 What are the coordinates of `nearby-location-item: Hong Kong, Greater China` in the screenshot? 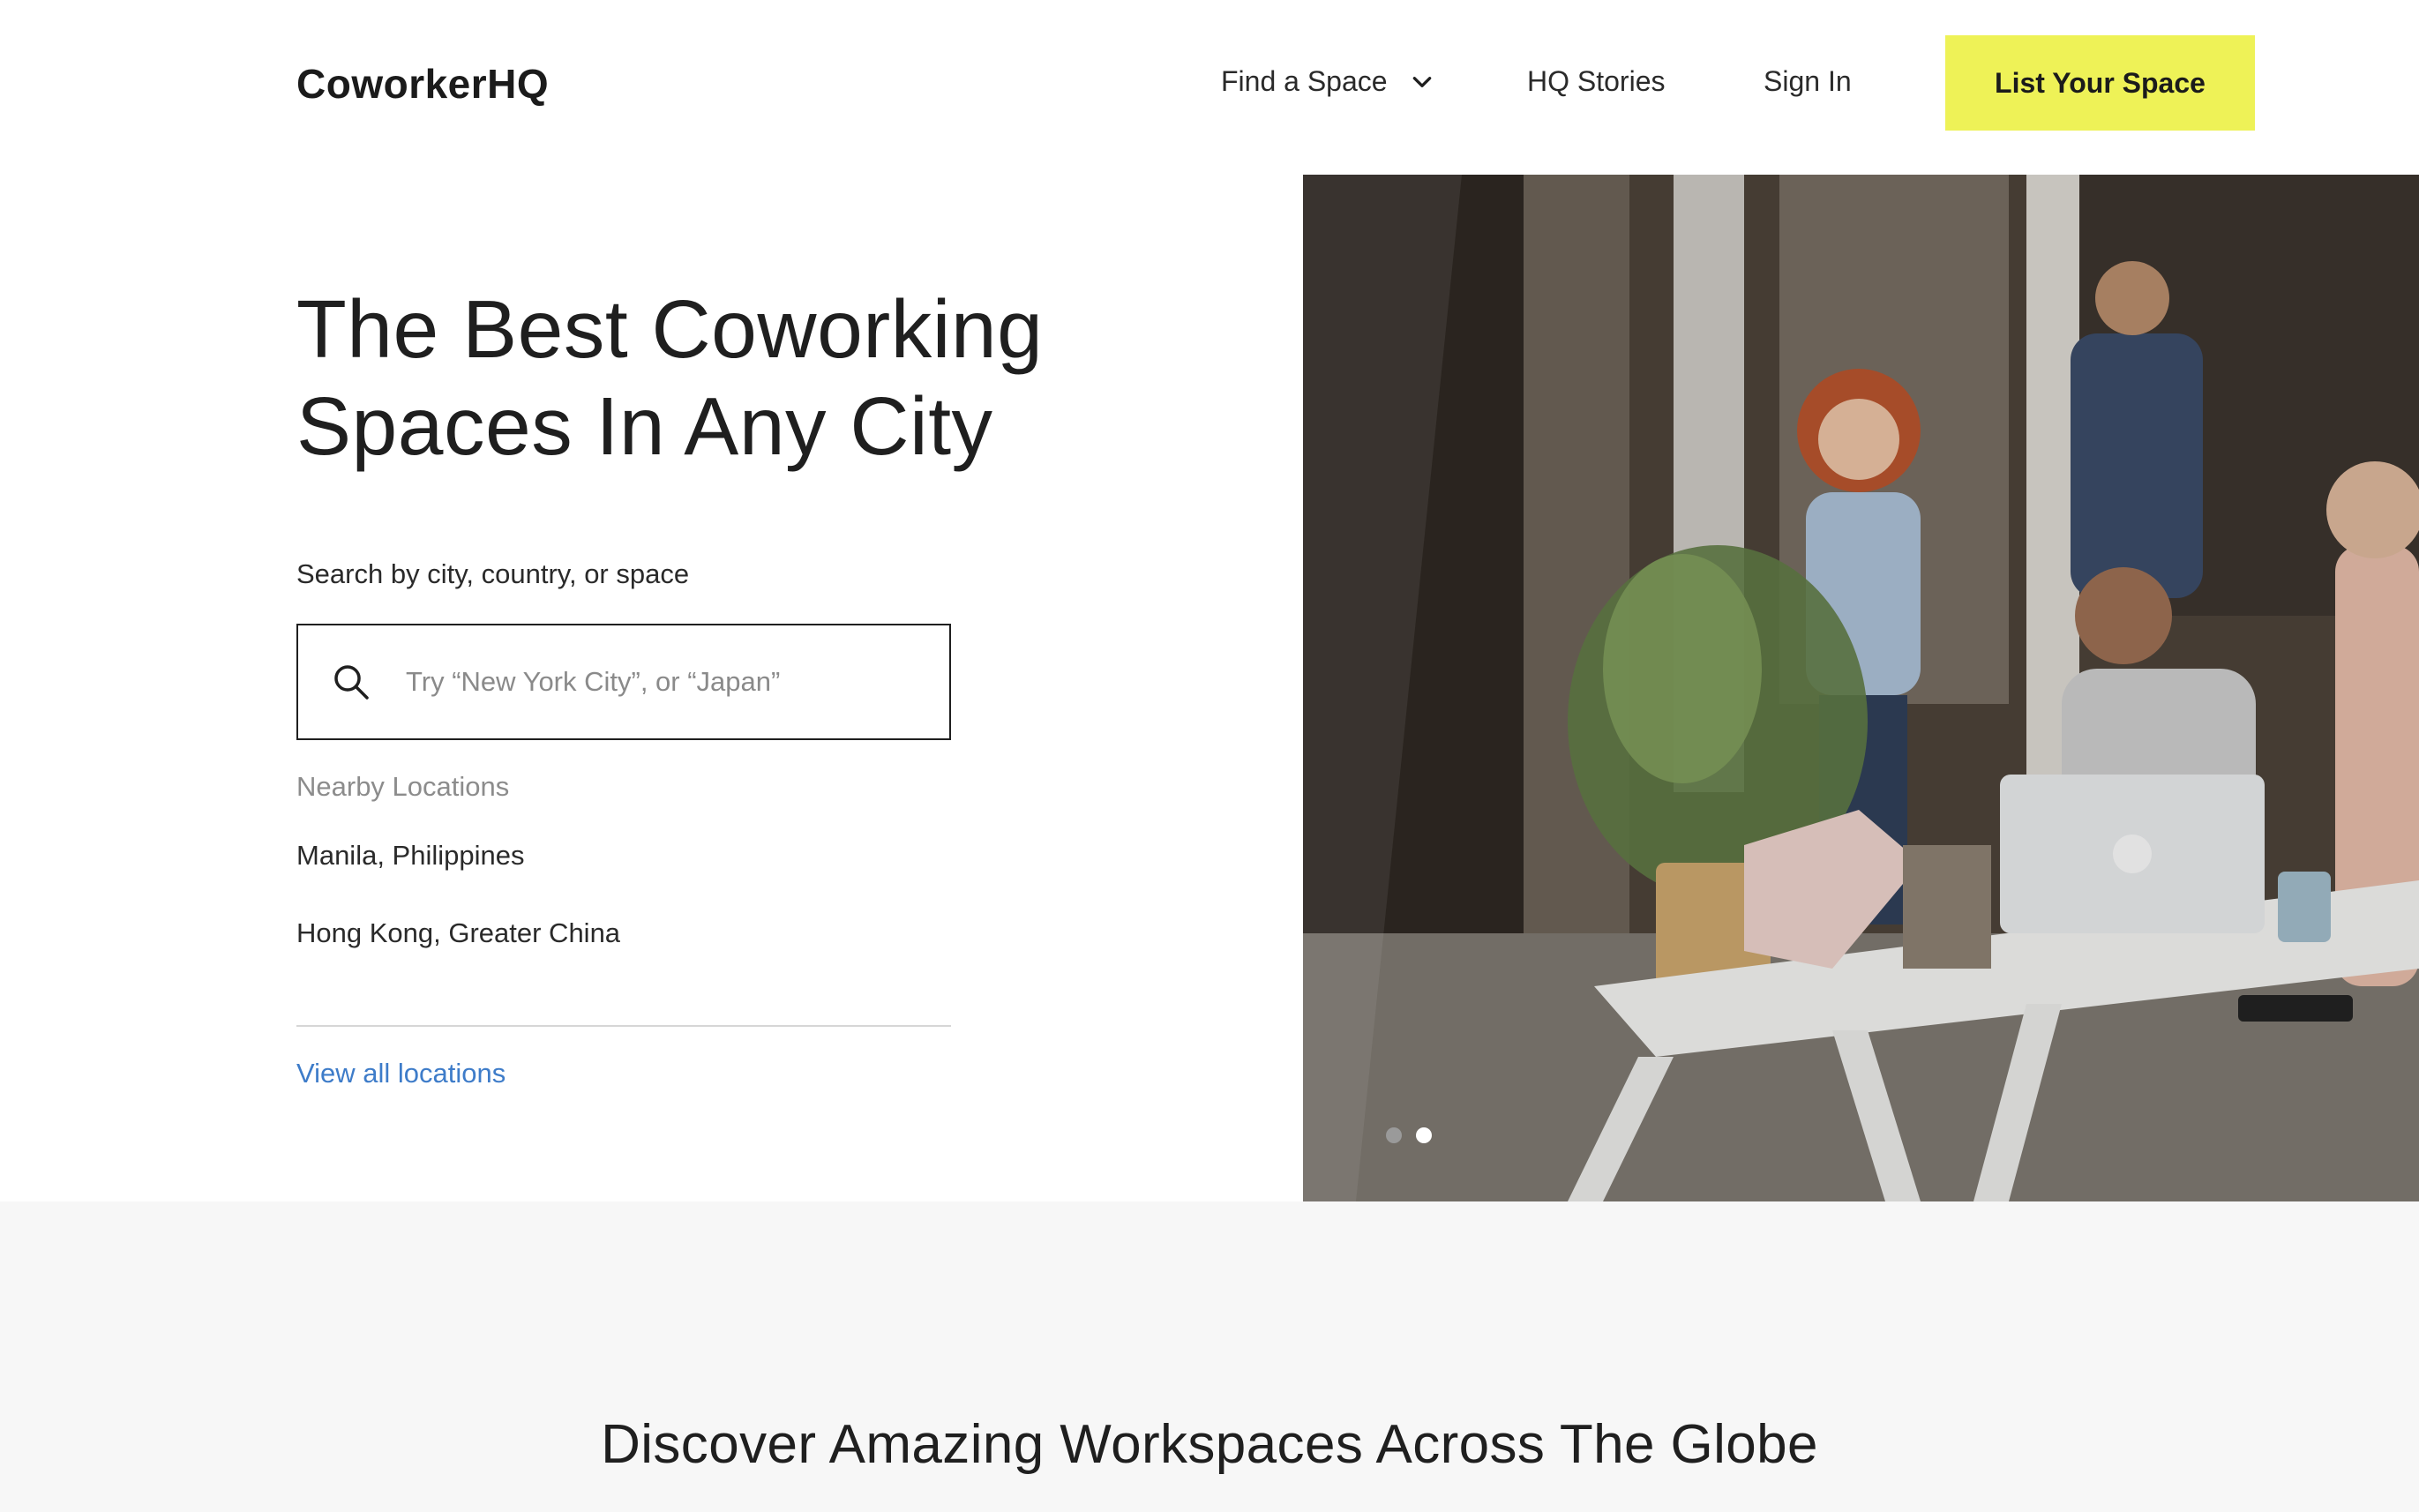 It's located at (458, 933).